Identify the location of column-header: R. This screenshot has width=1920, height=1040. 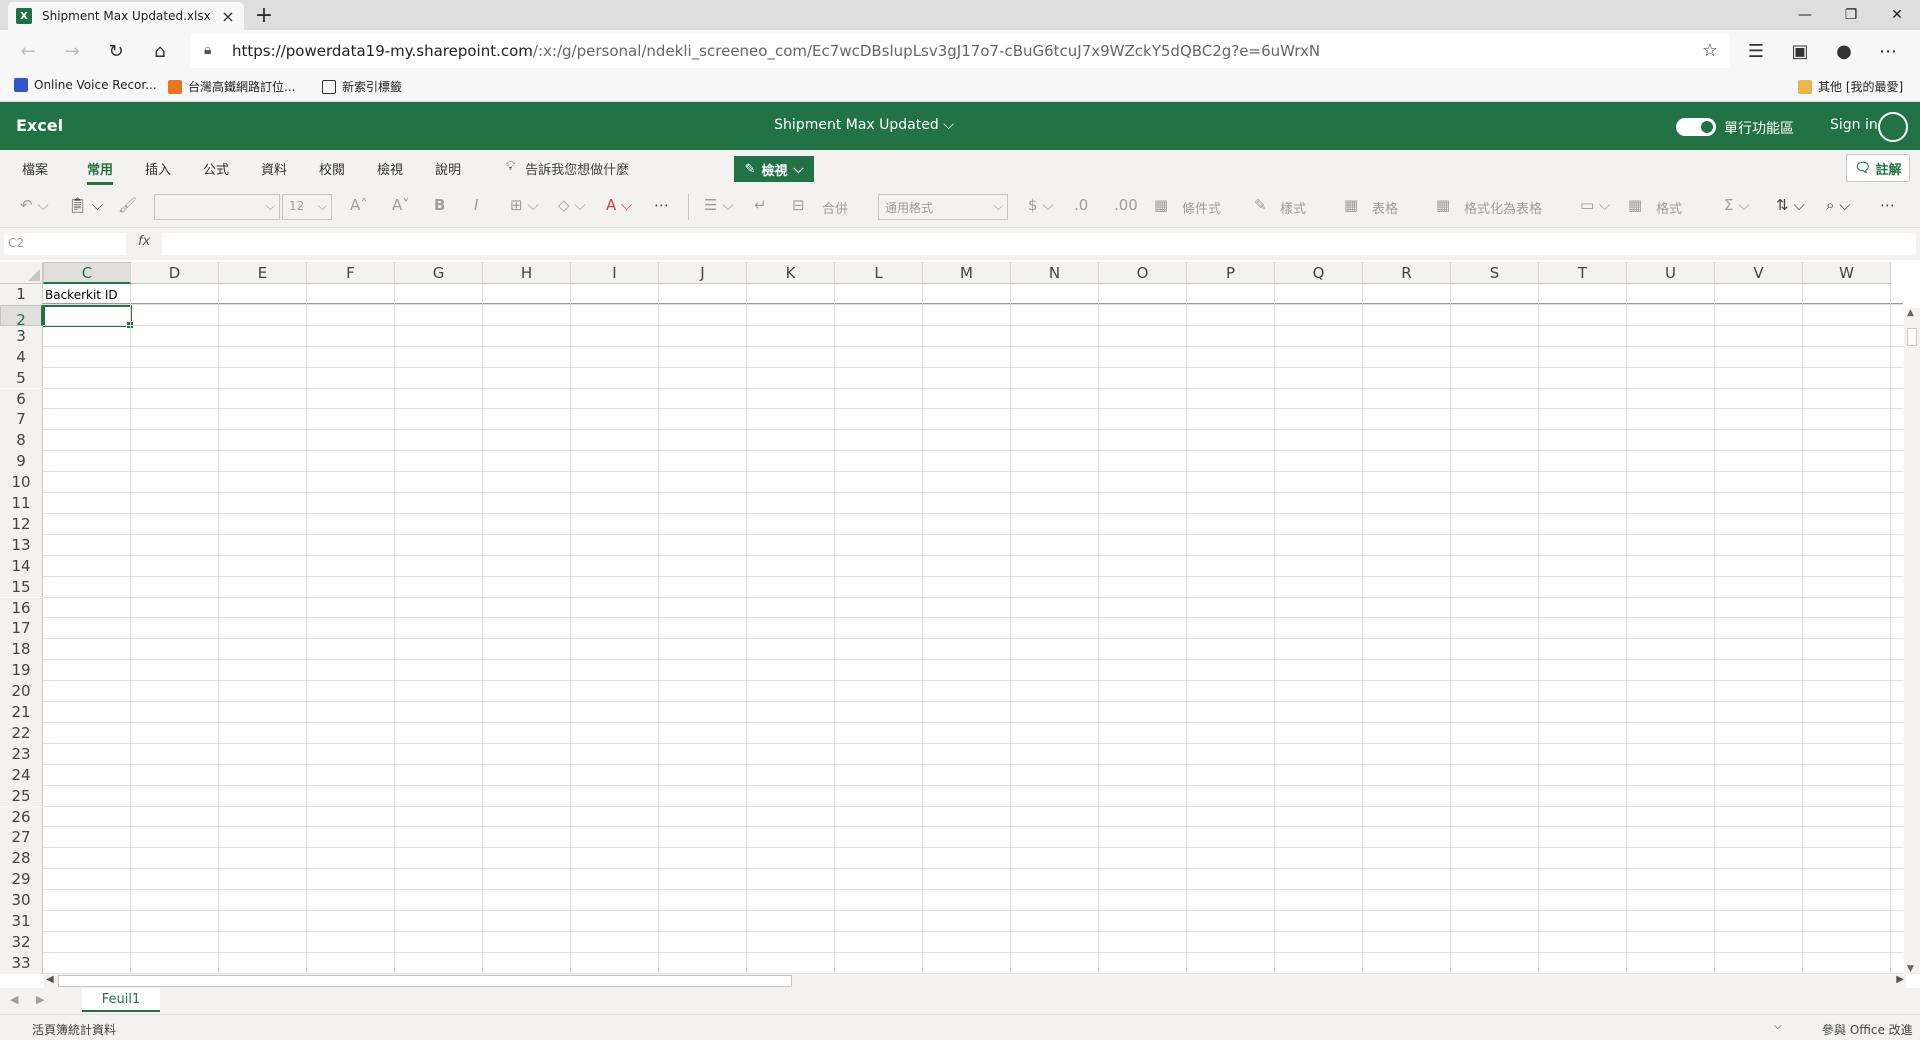
(1407, 273).